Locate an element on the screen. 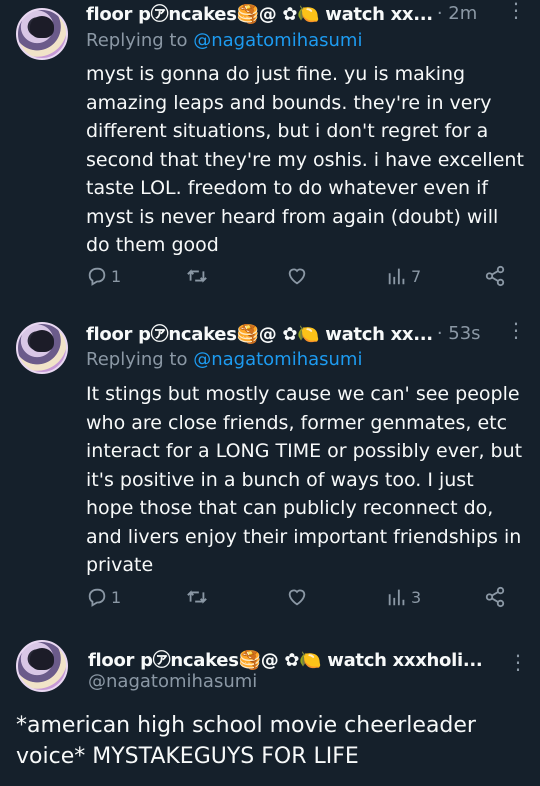 This screenshot has width=540, height=786. action-bar: 1 7 is located at coordinates (306, 277).